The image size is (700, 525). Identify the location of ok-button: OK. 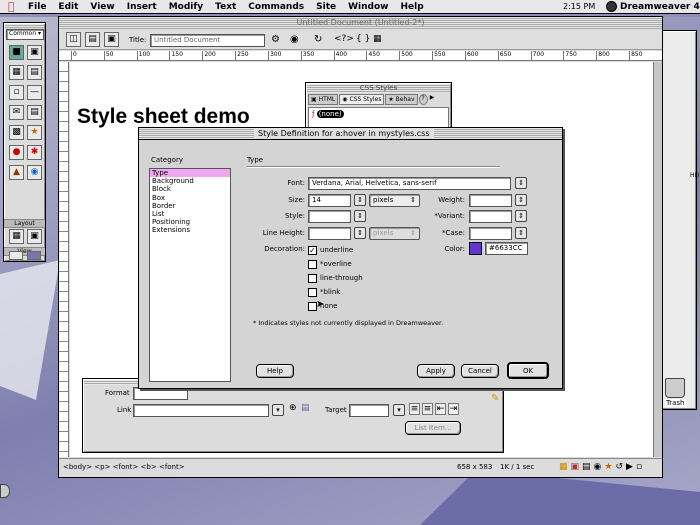
(528, 370).